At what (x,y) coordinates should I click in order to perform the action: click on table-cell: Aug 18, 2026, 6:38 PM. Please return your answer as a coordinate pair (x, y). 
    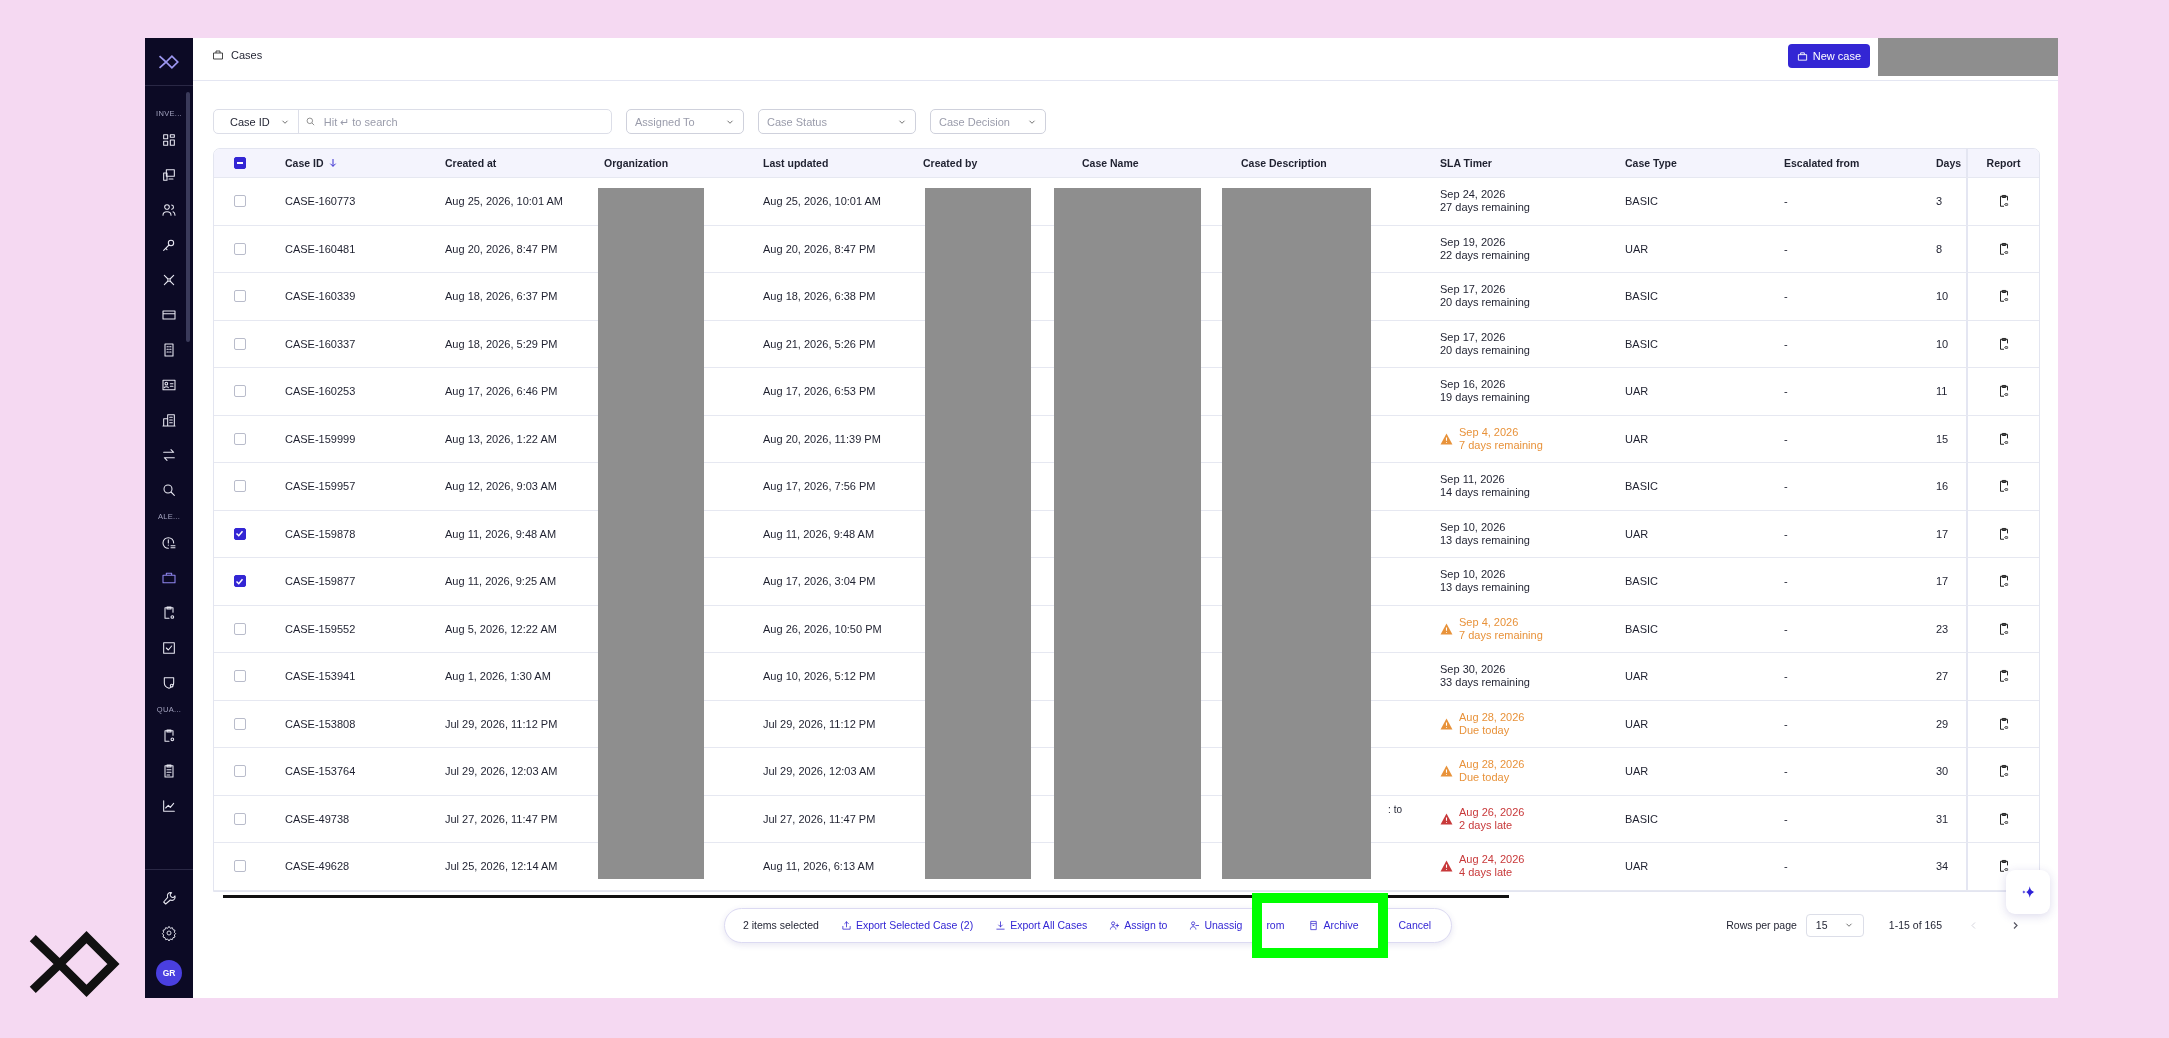
    Looking at the image, I should click on (819, 296).